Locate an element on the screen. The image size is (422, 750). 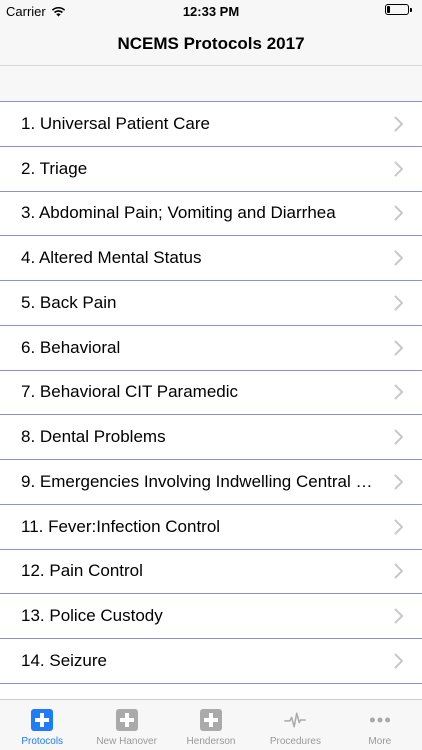
battery-icon is located at coordinates (397, 9).